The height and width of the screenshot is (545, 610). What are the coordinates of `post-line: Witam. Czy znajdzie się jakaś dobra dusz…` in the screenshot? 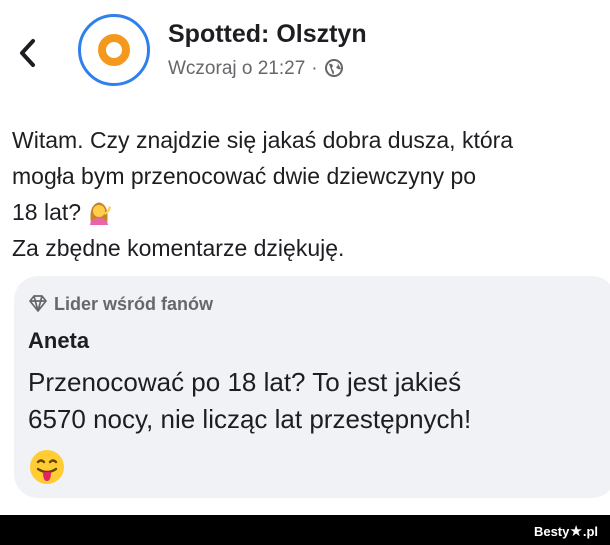 It's located at (263, 140).